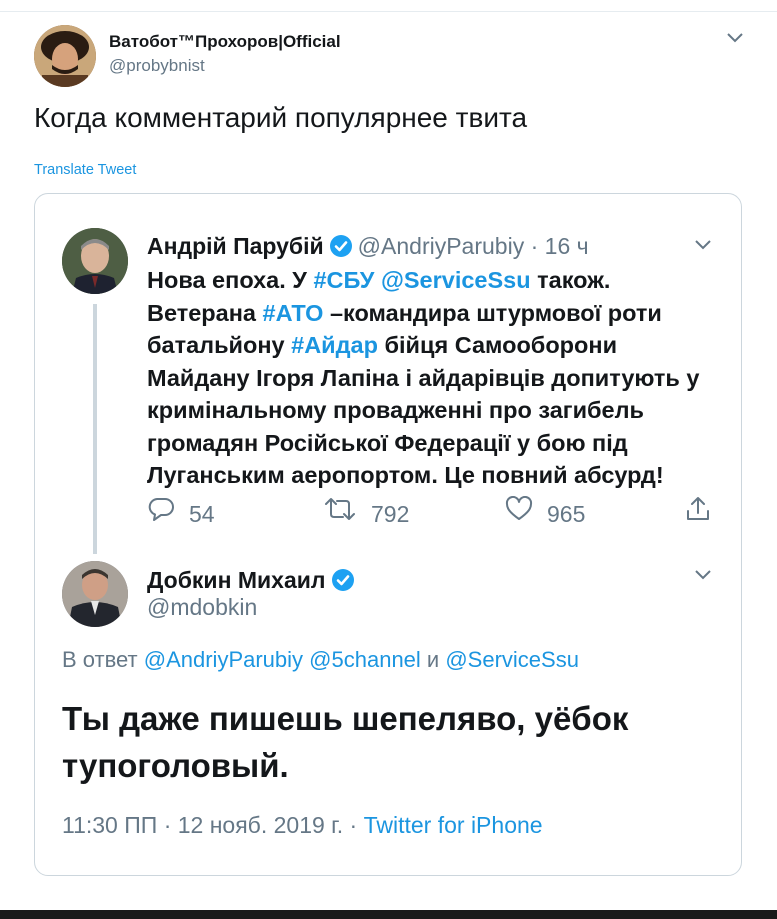  What do you see at coordinates (698, 514) in the screenshot?
I see `share-icon` at bounding box center [698, 514].